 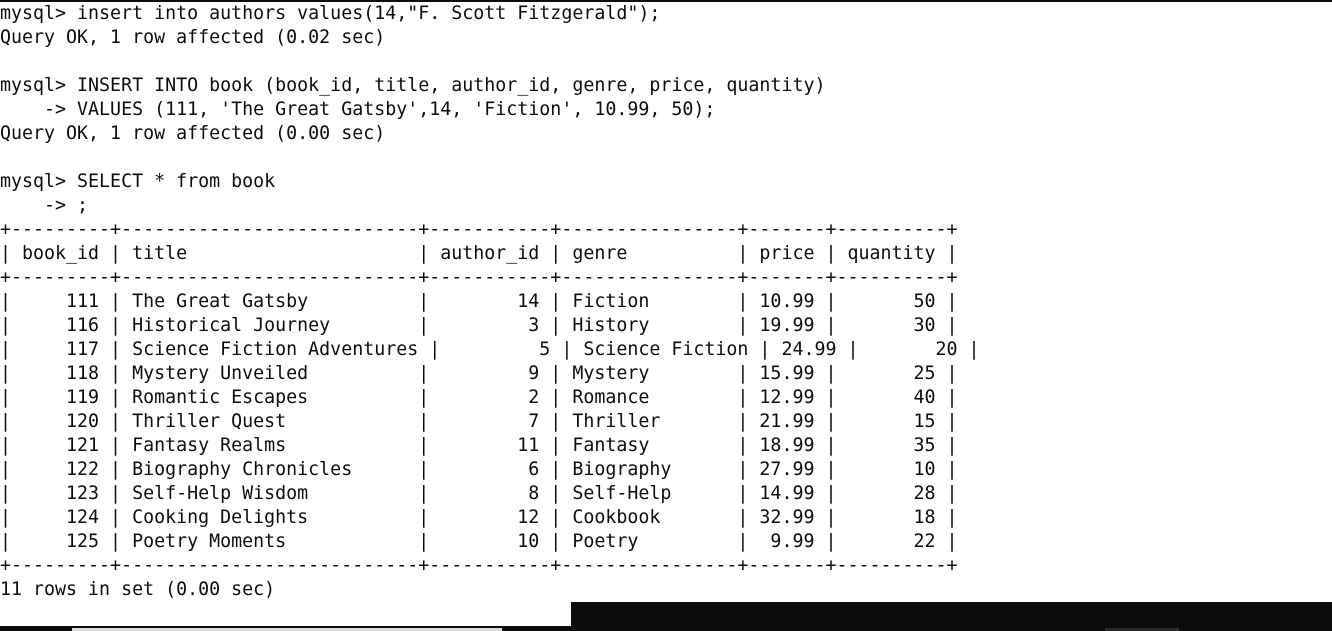 I want to click on command-select-book: mysql> SELECT * from book, so click(x=138, y=181).